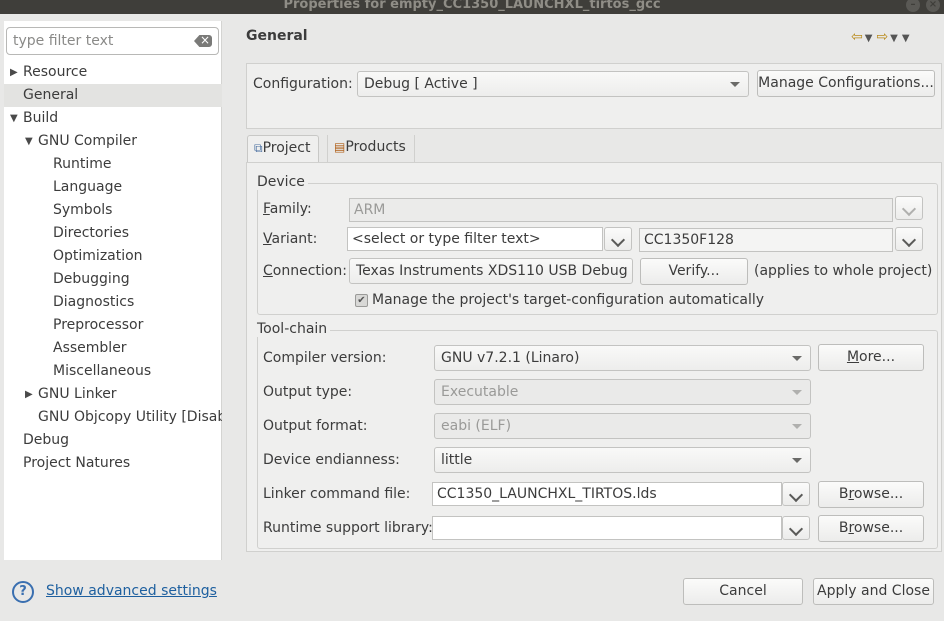 The image size is (944, 621). I want to click on runtime-library-label: Runtime support library:, so click(348, 528).